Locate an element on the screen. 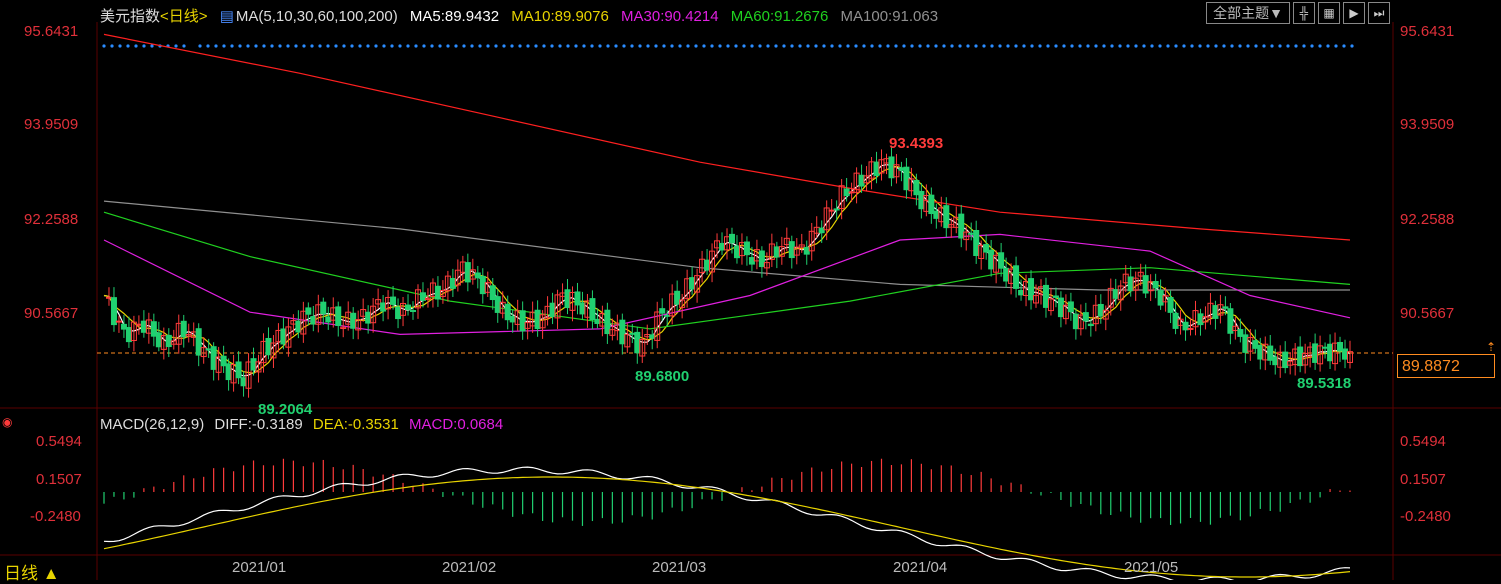  period-footer-button: 日线 ▲ is located at coordinates (32, 571).